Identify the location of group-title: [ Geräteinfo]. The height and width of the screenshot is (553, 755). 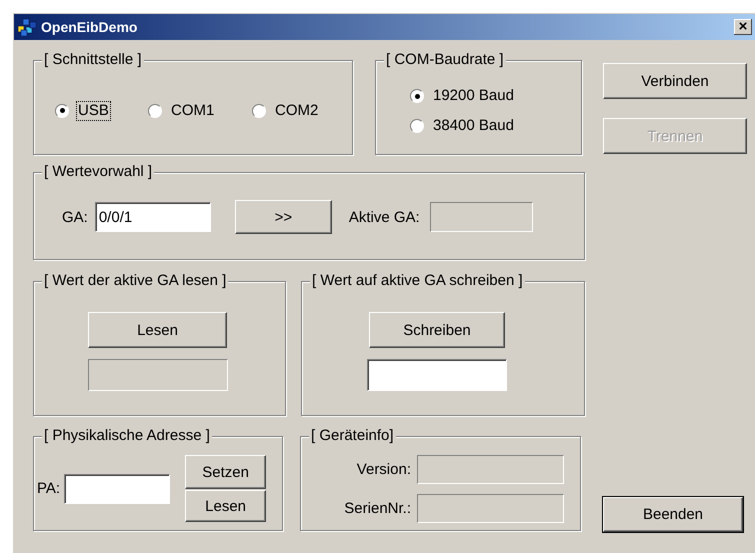
(352, 436).